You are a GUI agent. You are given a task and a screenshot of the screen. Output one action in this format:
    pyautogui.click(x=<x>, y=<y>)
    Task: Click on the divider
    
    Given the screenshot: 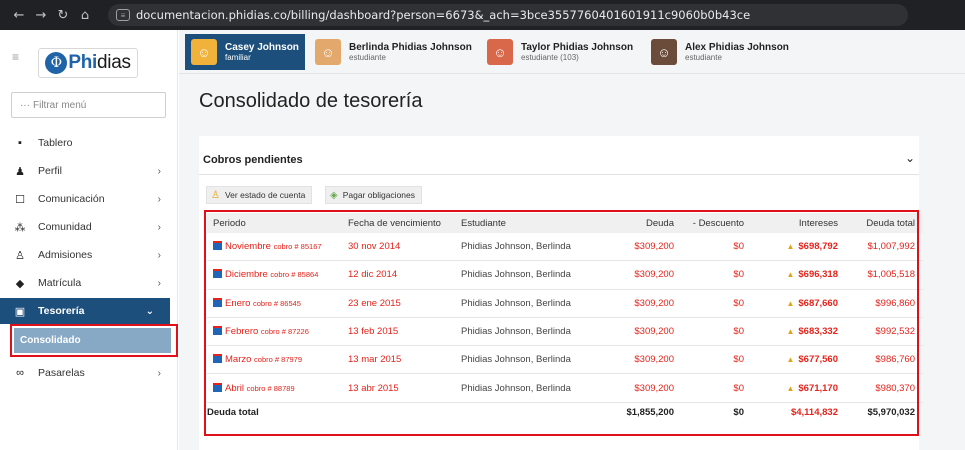 What is the action you would take?
    pyautogui.click(x=559, y=174)
    